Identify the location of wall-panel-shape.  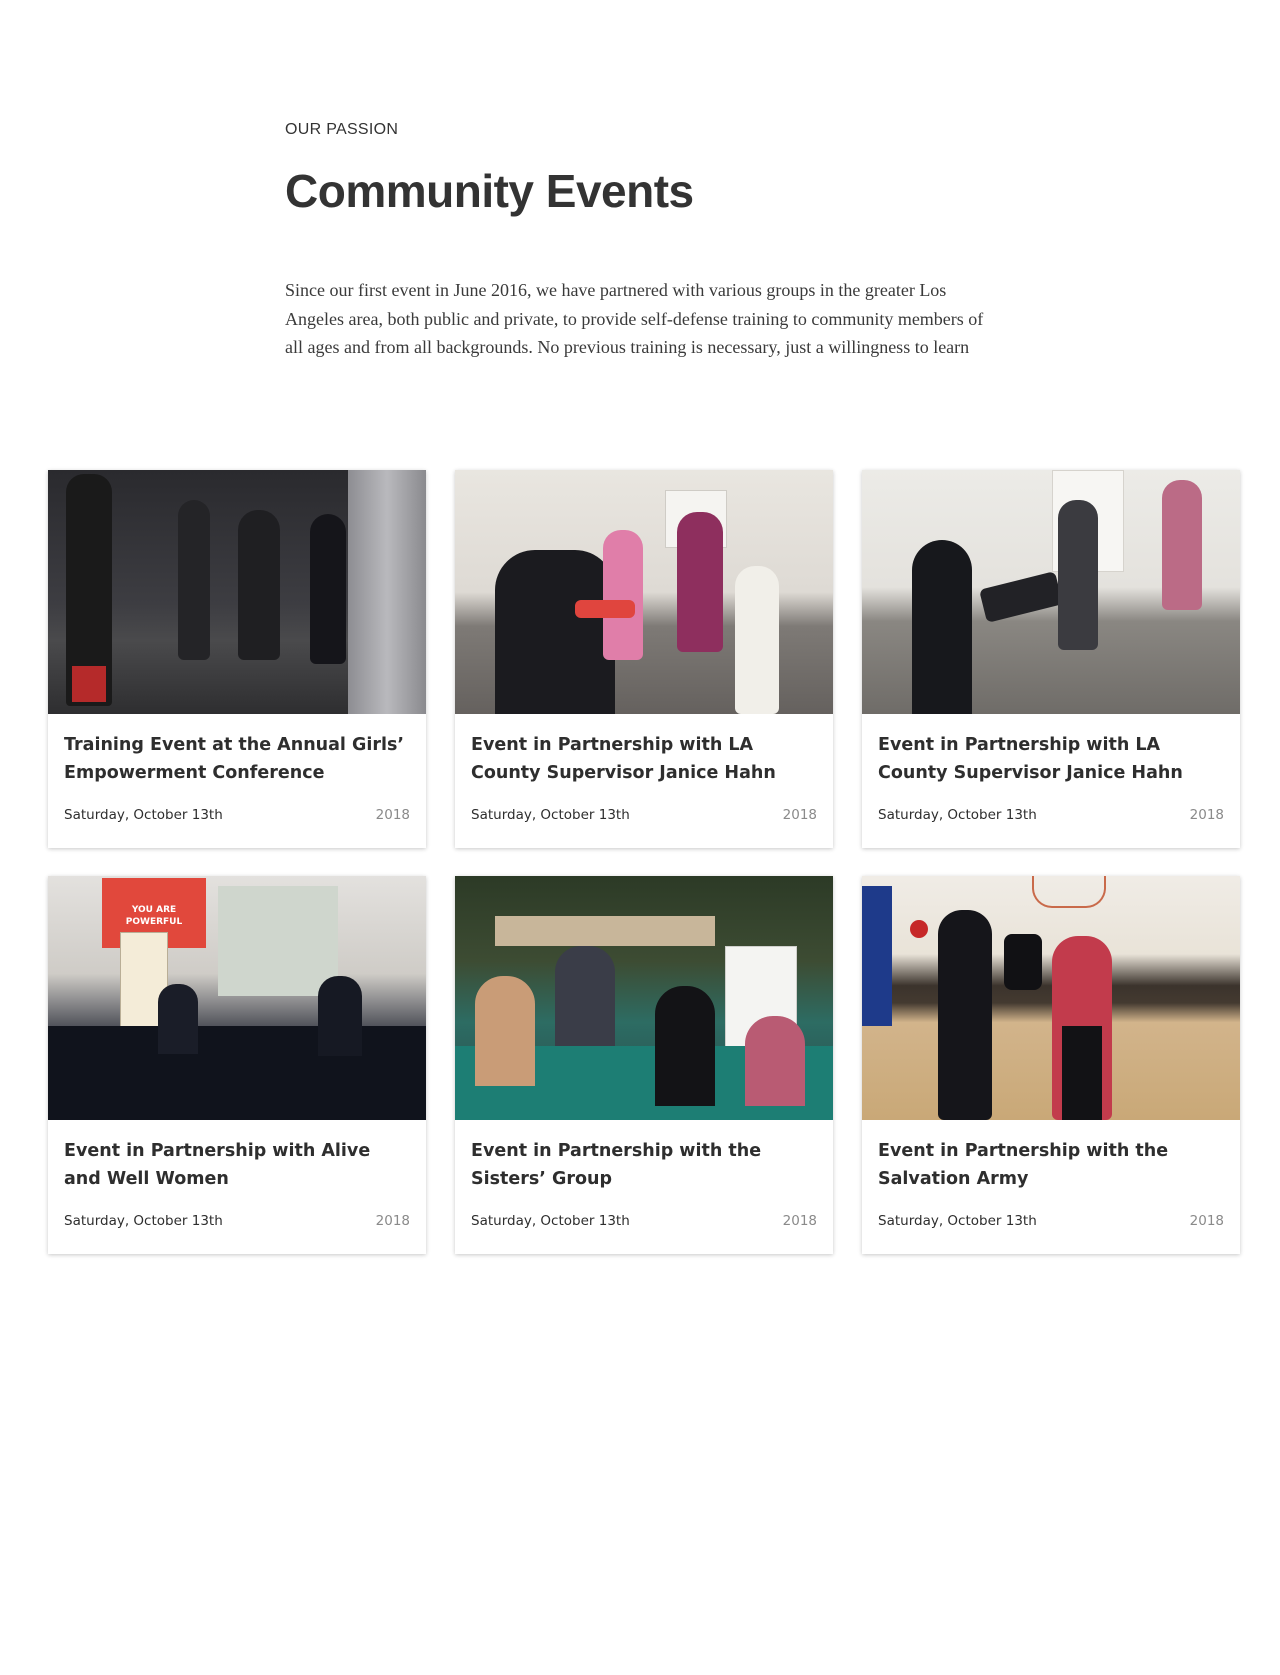
(877, 956).